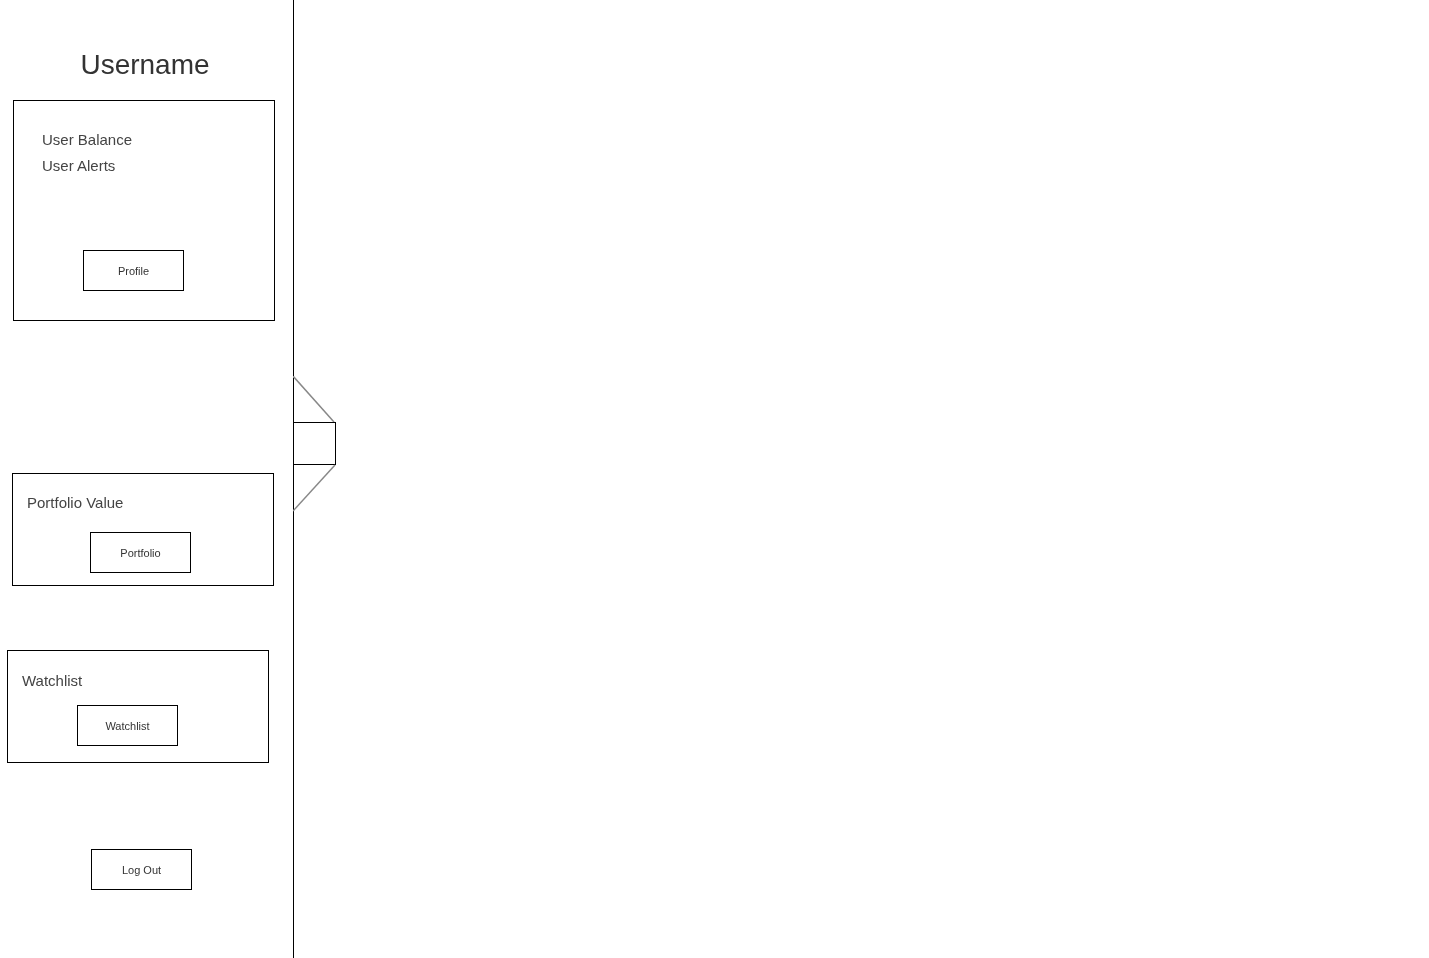  What do you see at coordinates (127, 725) in the screenshot?
I see `watchlist-button: Watchlist` at bounding box center [127, 725].